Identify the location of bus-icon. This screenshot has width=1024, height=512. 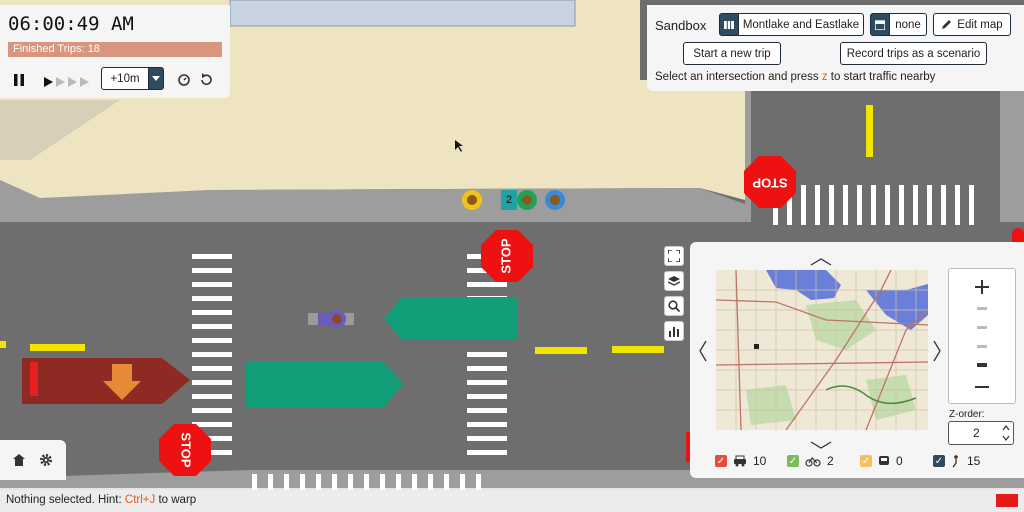
(884, 460).